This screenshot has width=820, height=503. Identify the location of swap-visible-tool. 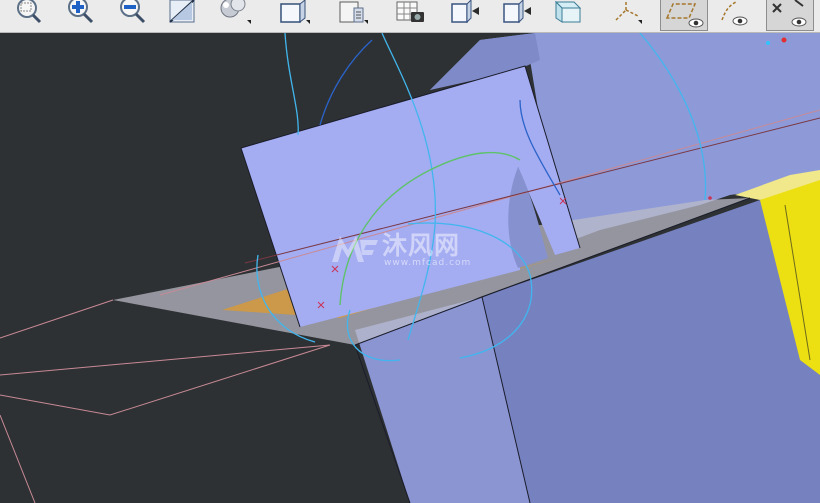
(790, 15).